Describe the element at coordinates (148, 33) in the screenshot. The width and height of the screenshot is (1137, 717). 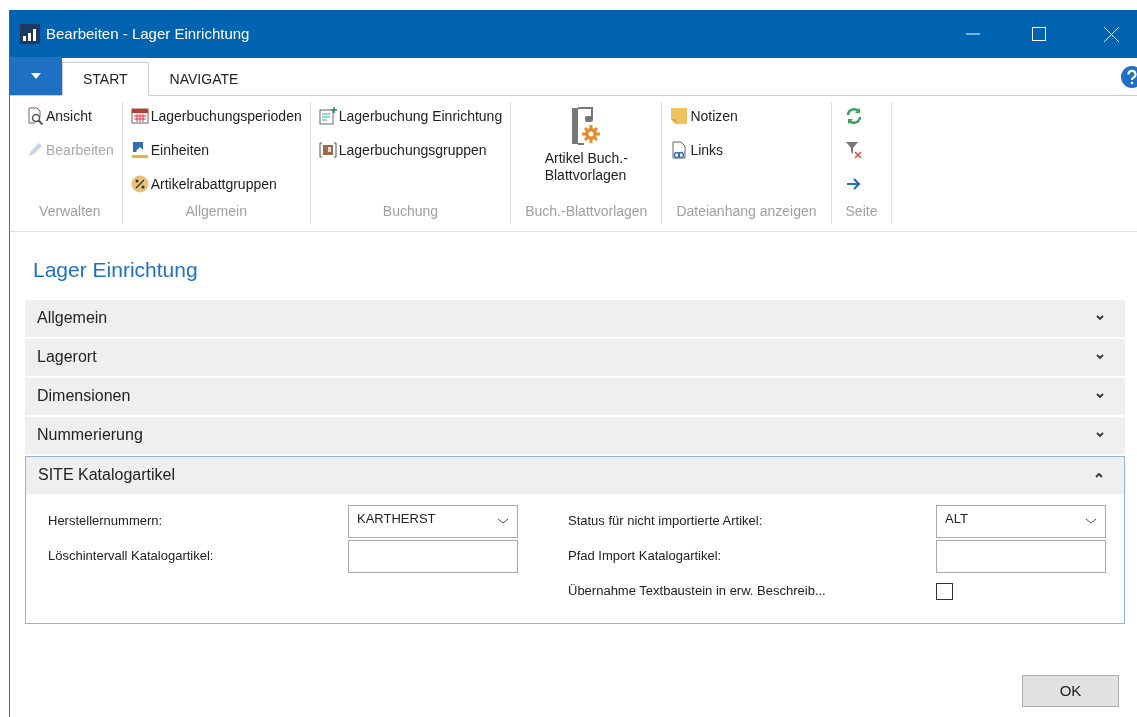
I see `window-title: Bearbeiten - Lager Einrichtung` at that location.